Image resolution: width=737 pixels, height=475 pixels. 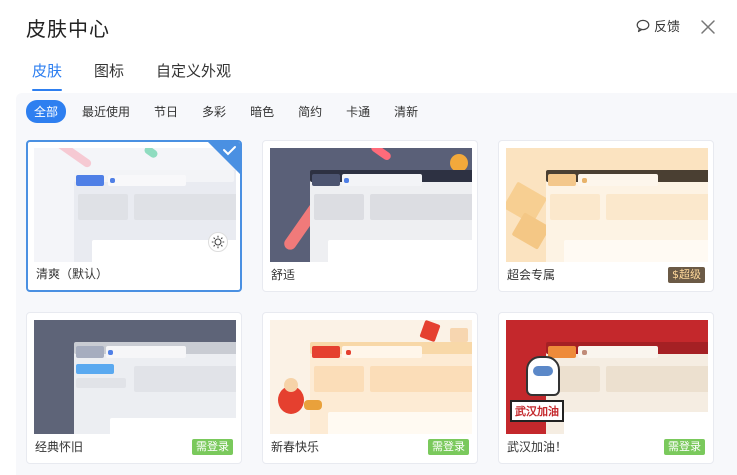 What do you see at coordinates (193, 73) in the screenshot?
I see `tab-custom-appearance: 自定义外观` at bounding box center [193, 73].